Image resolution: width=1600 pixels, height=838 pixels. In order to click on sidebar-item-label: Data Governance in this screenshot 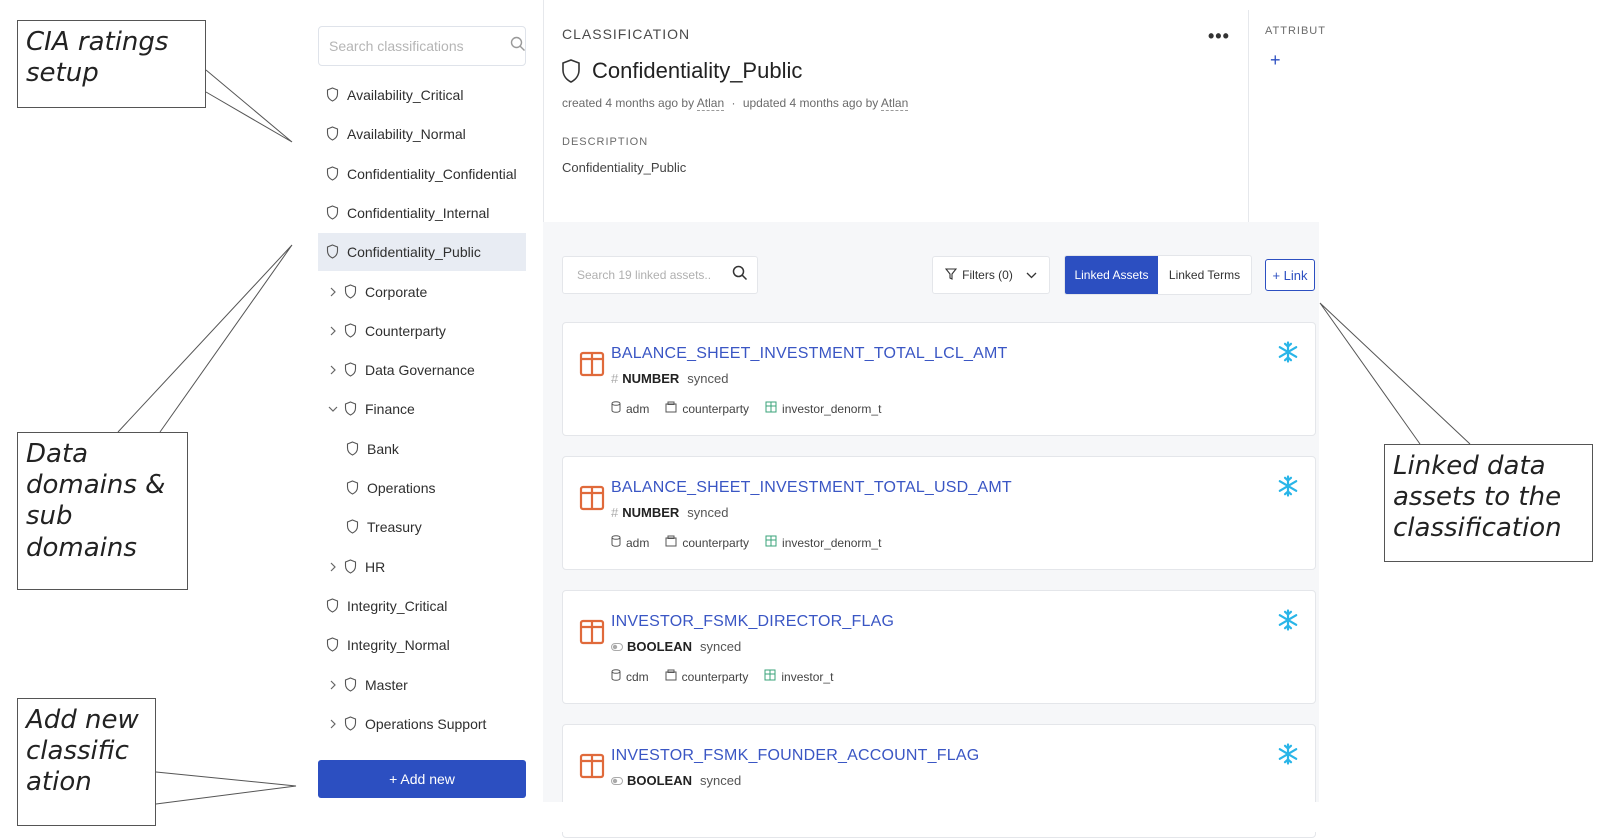, I will do `click(420, 370)`.